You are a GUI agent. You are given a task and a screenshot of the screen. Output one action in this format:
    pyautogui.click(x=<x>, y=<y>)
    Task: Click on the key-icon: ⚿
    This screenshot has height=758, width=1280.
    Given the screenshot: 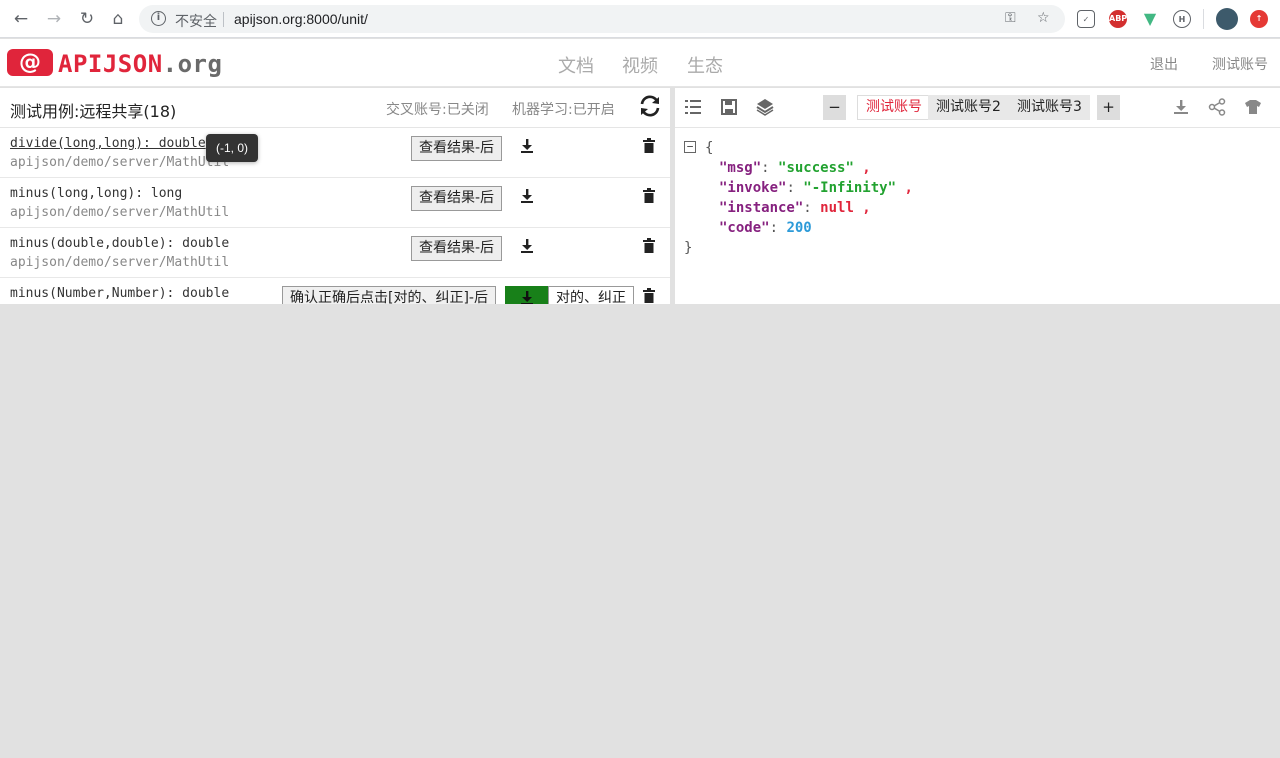 What is the action you would take?
    pyautogui.click(x=1010, y=18)
    